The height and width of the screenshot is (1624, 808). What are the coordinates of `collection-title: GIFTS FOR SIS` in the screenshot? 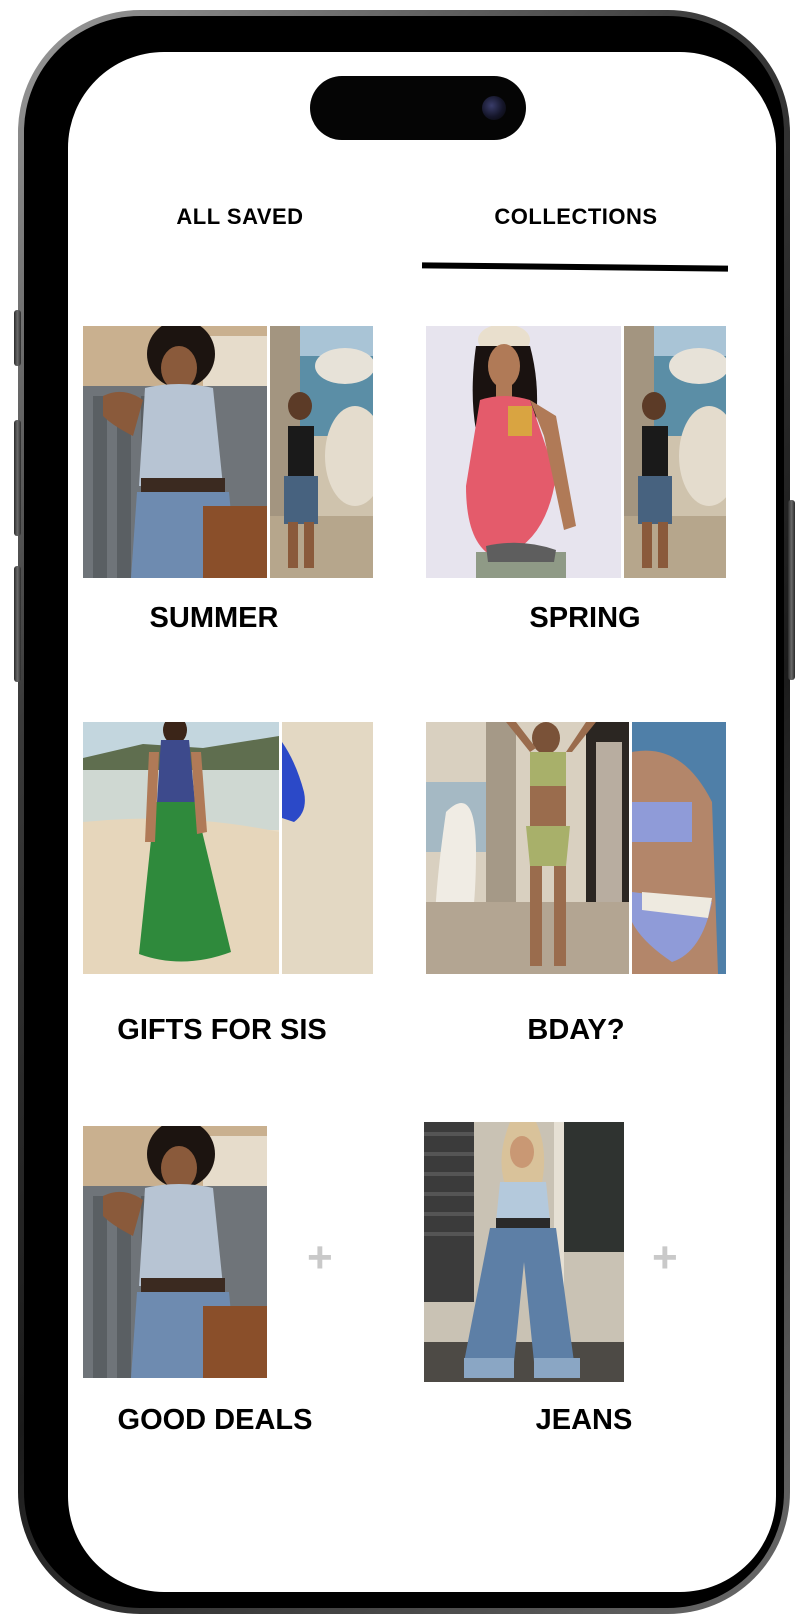 It's located at (222, 1030).